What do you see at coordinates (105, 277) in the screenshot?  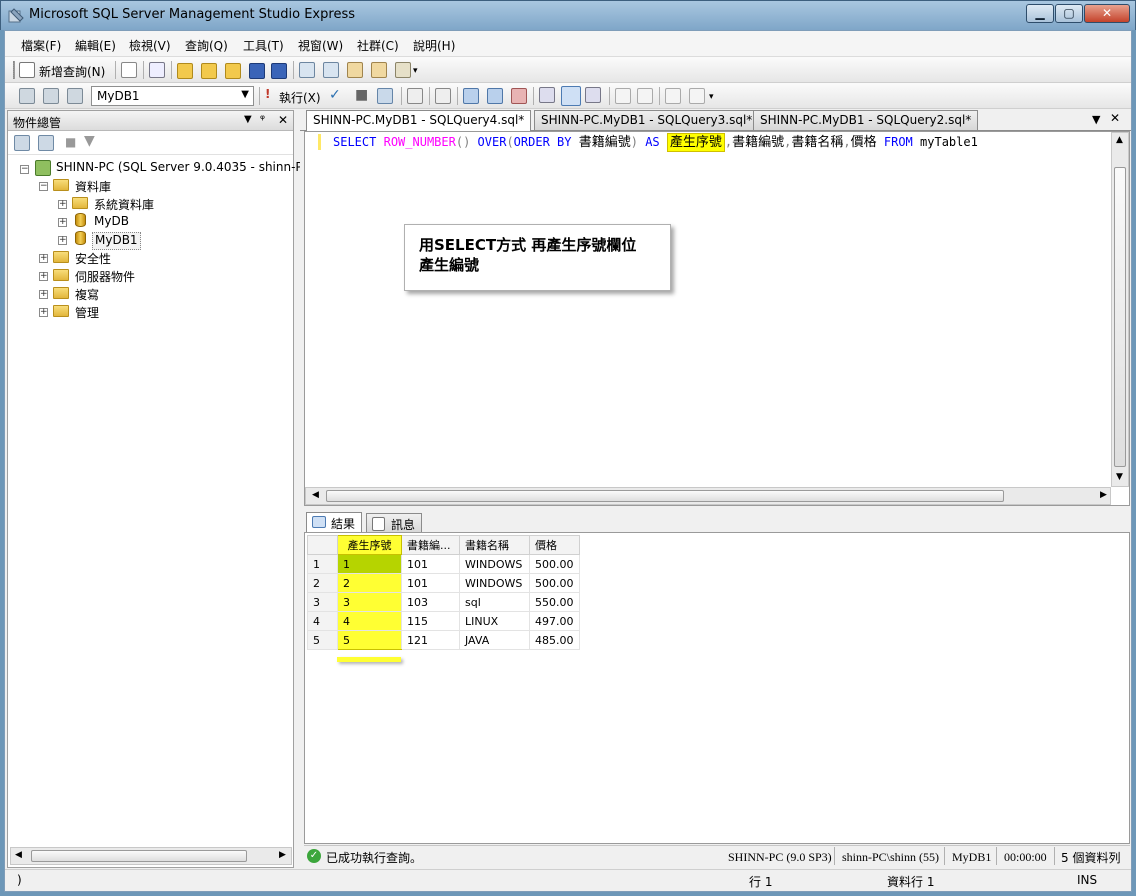 I see `tree-server-objects-node: 伺服器物件` at bounding box center [105, 277].